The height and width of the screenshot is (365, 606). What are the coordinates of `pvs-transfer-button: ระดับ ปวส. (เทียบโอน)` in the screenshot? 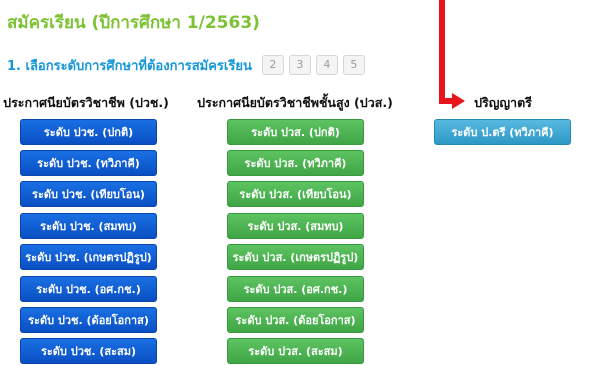 It's located at (295, 194).